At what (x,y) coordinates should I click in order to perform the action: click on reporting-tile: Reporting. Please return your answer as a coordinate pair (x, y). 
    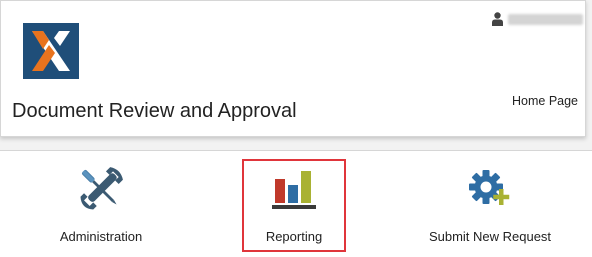
    Looking at the image, I should click on (294, 205).